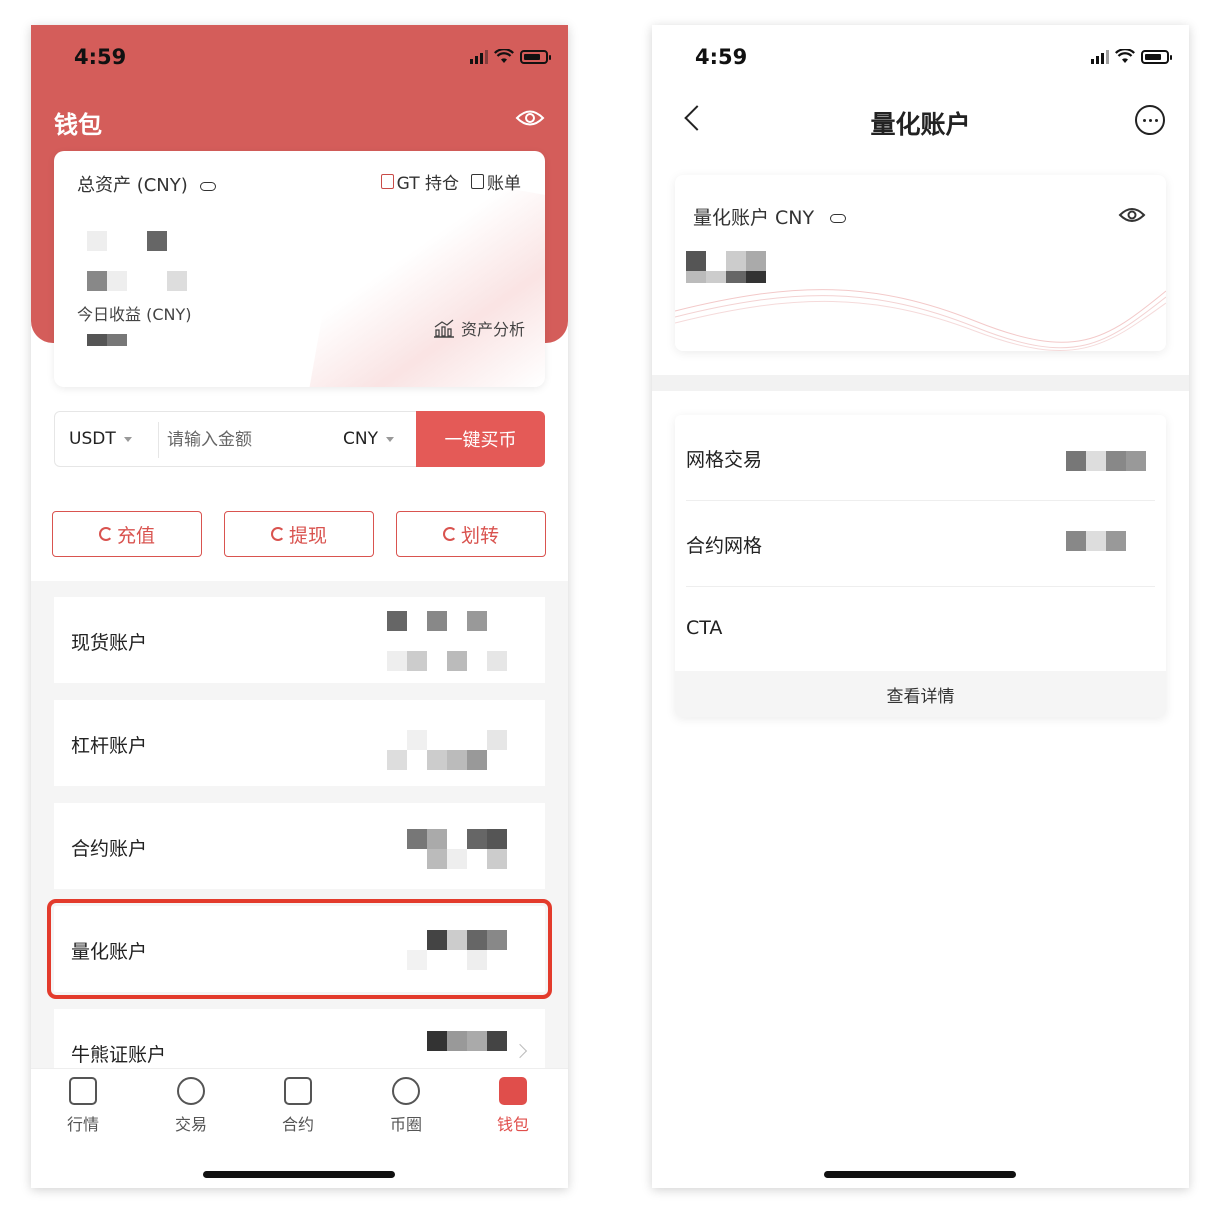 The width and height of the screenshot is (1224, 1214). I want to click on chat-icon, so click(406, 1091).